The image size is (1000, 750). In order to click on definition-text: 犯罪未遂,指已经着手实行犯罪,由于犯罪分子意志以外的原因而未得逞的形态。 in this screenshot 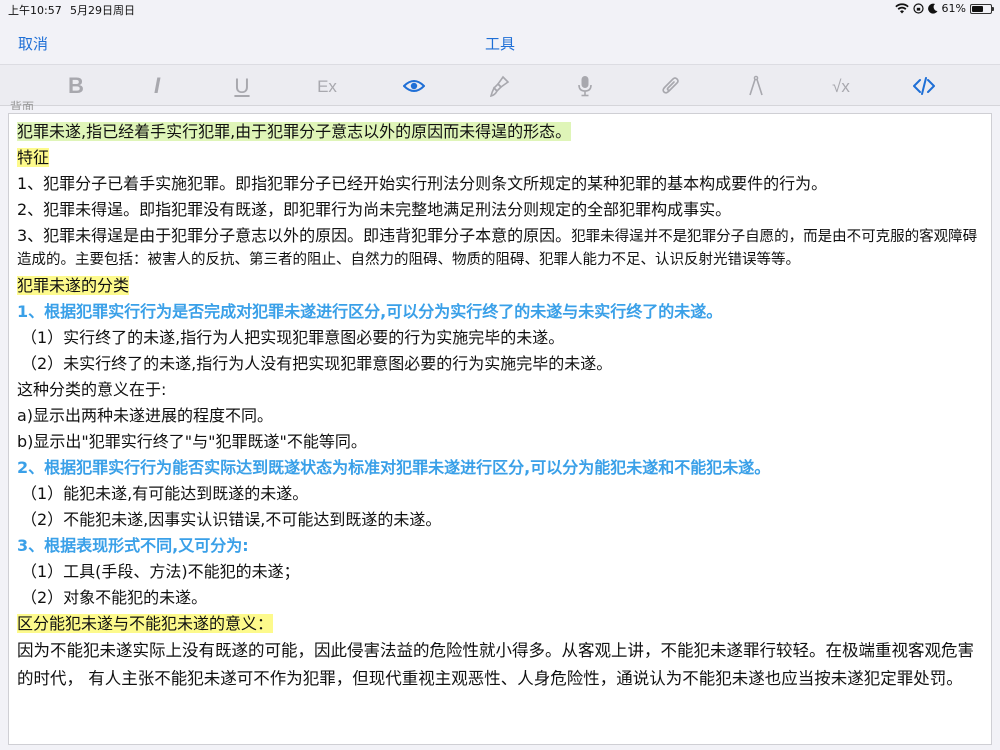, I will do `click(294, 131)`.